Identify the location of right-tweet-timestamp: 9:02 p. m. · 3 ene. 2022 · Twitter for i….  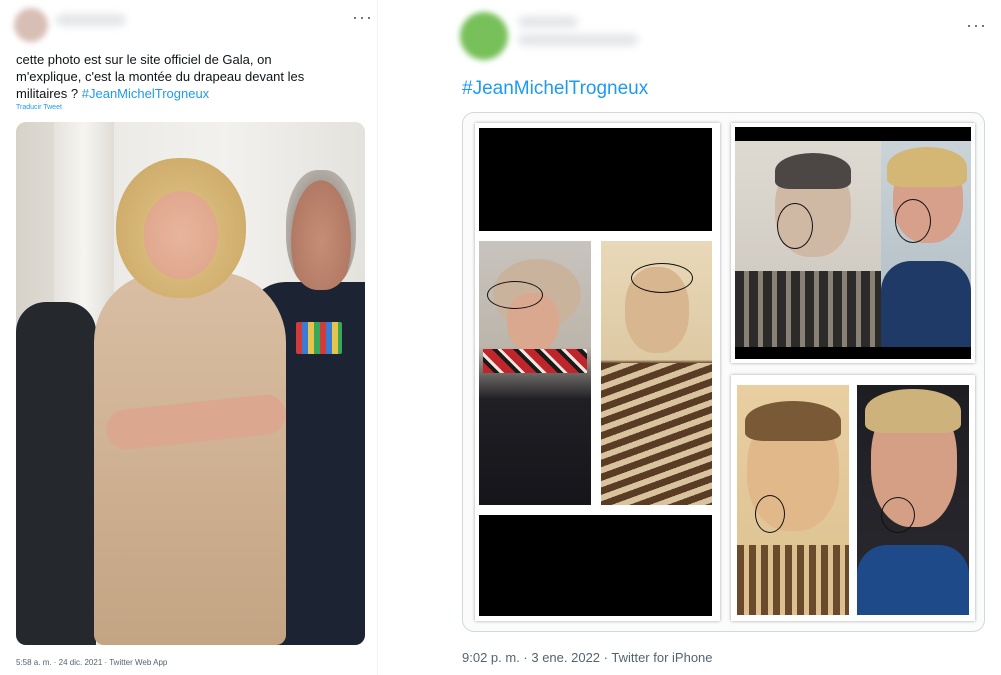
(587, 657).